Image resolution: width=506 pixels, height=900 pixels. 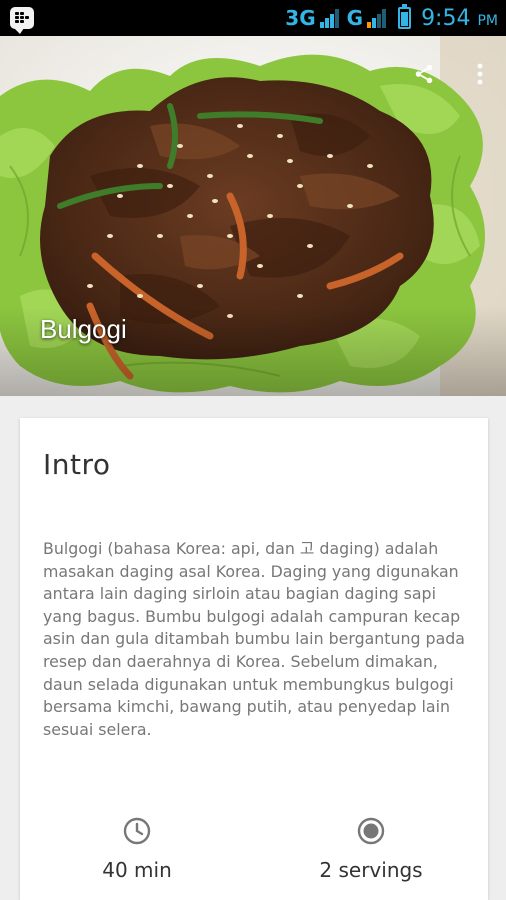 I want to click on signal-strength-icon, so click(x=329, y=18).